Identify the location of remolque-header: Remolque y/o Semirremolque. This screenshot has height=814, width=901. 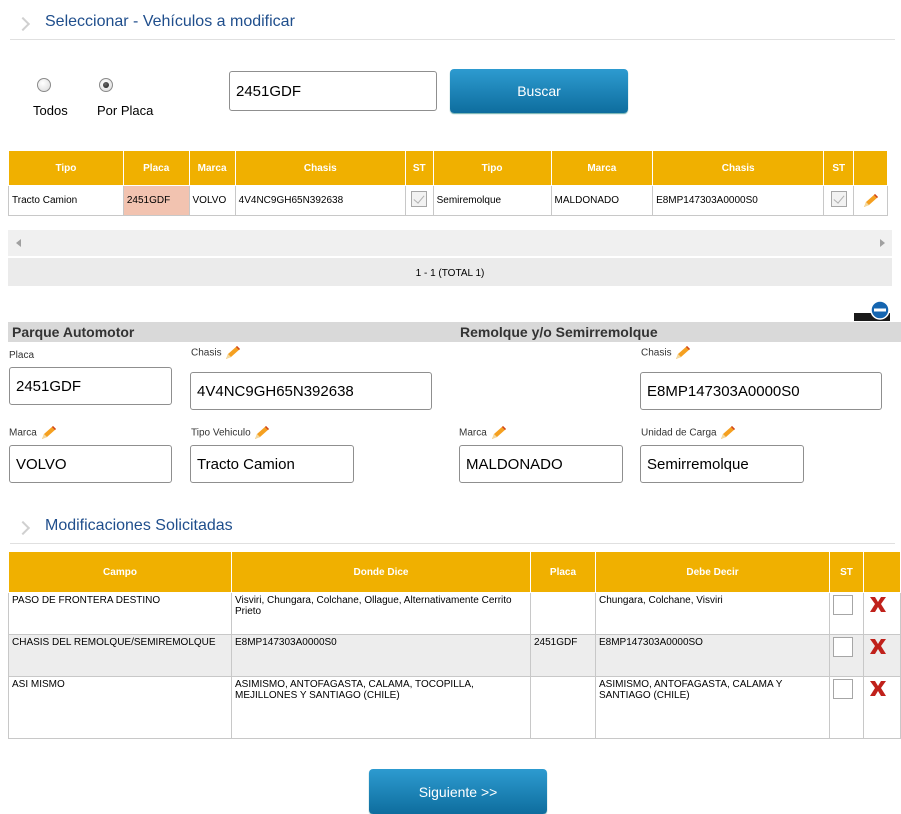
(678, 332).